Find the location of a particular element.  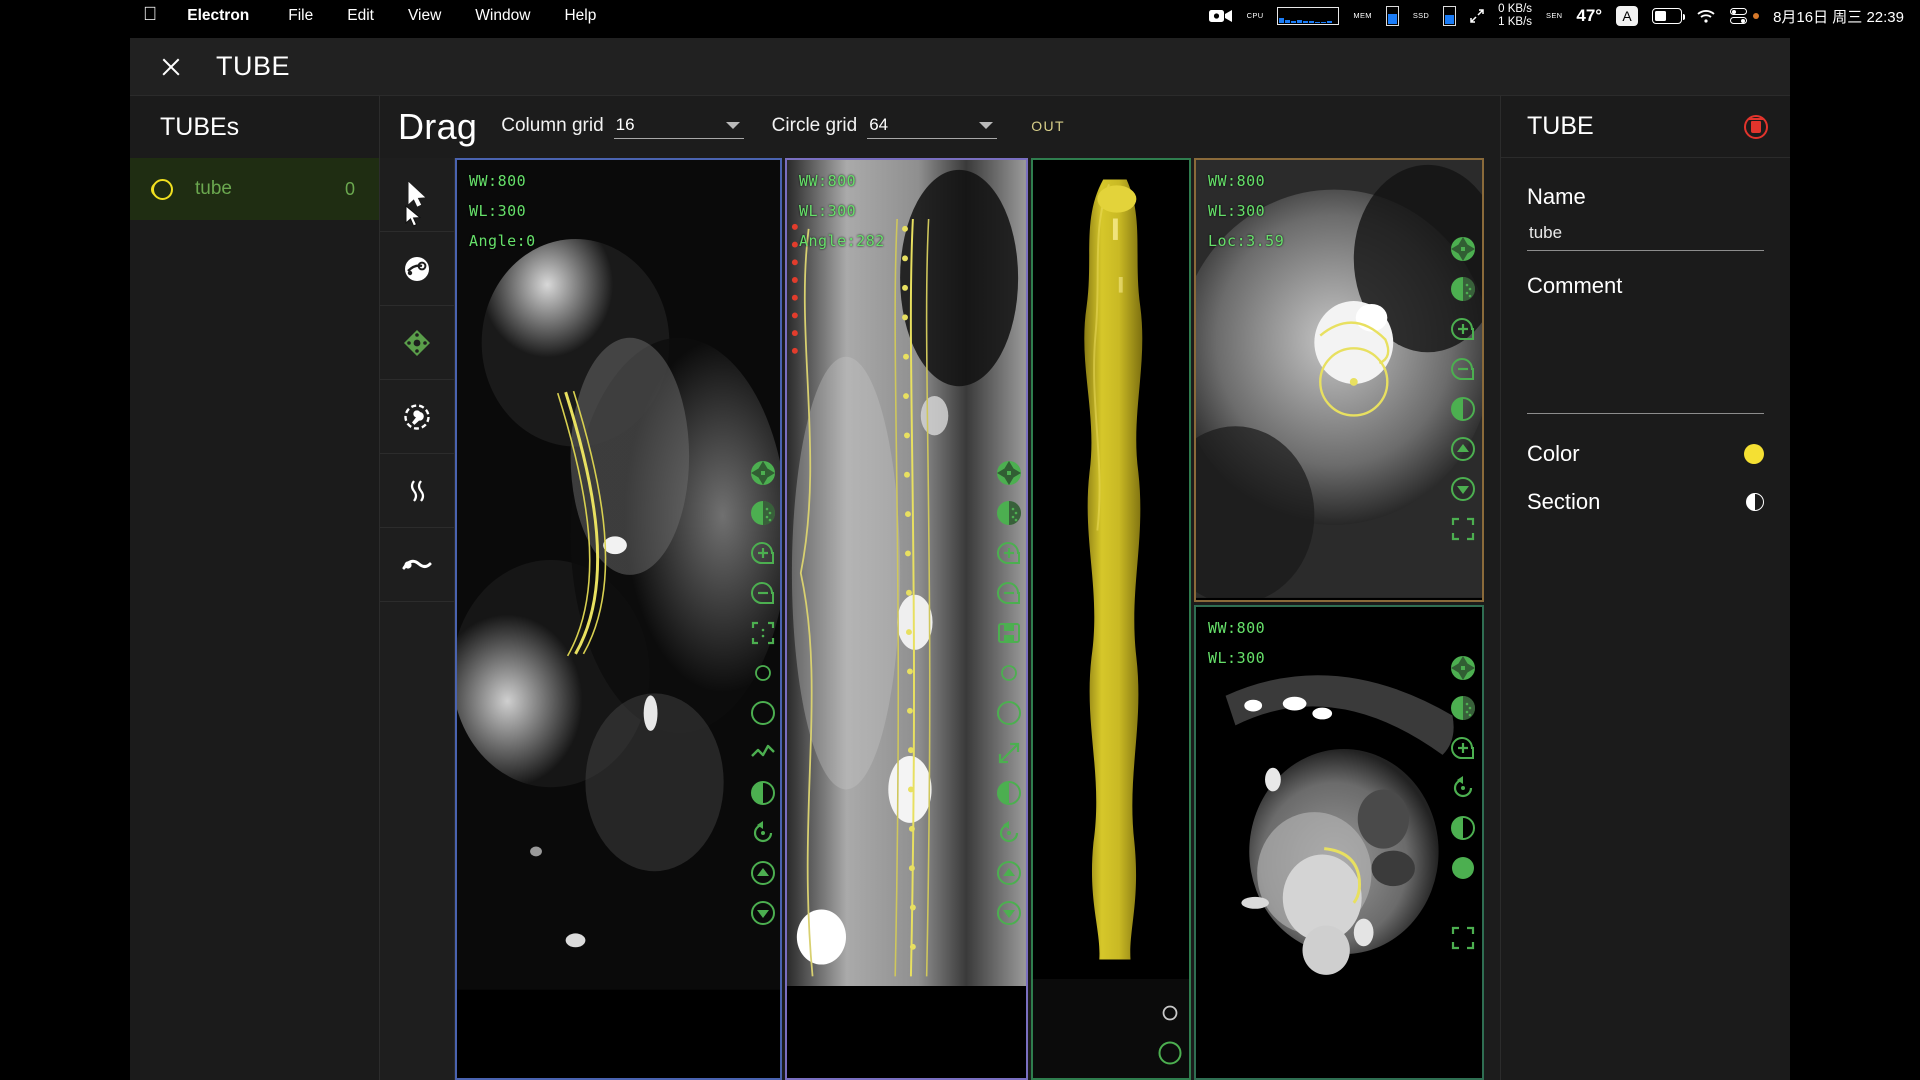

spray-icon is located at coordinates (417, 268).